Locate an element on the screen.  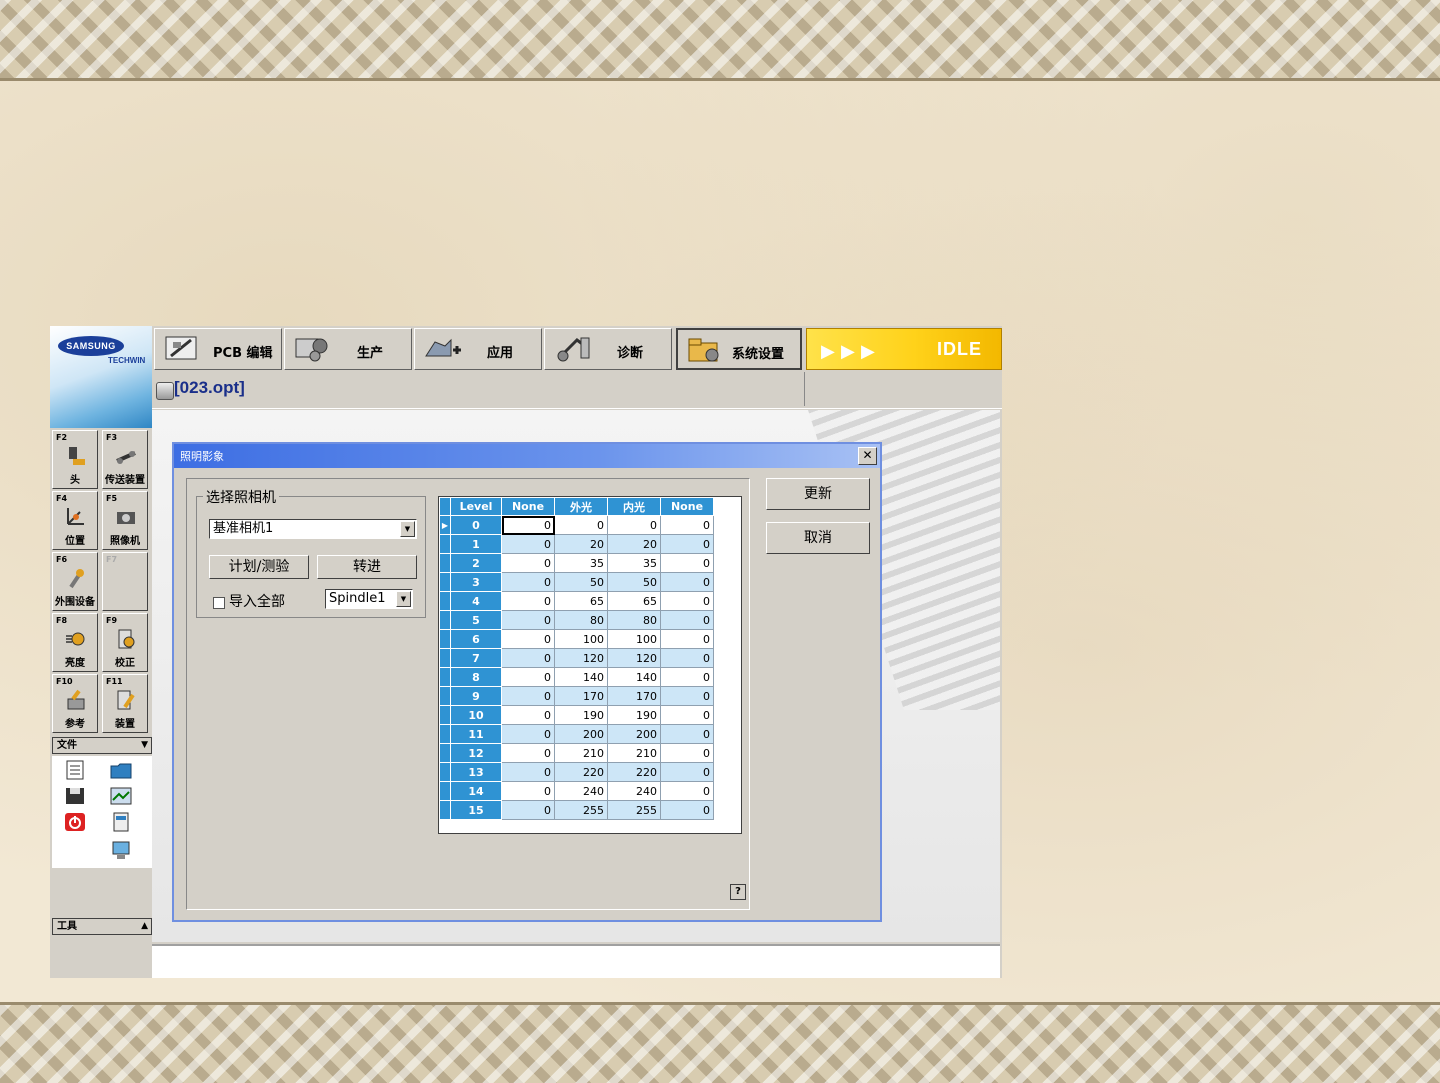
table-row: 1 0 20 20 0 is located at coordinates (576, 544).